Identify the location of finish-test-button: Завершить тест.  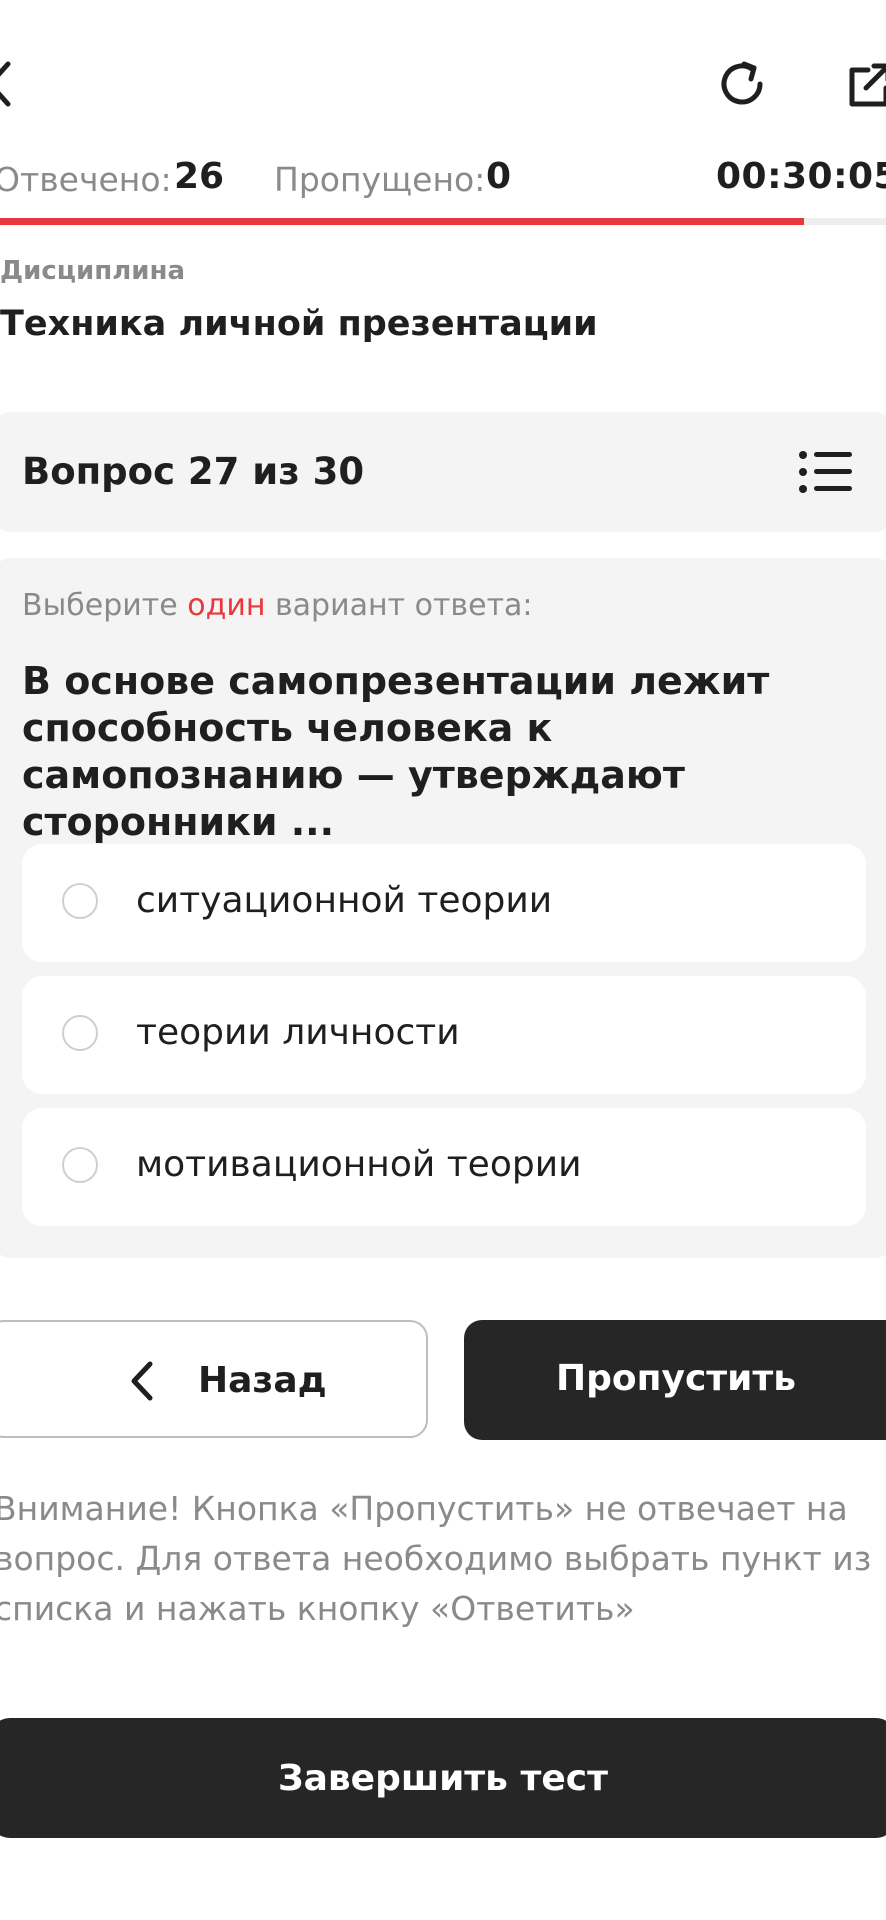
(443, 1778).